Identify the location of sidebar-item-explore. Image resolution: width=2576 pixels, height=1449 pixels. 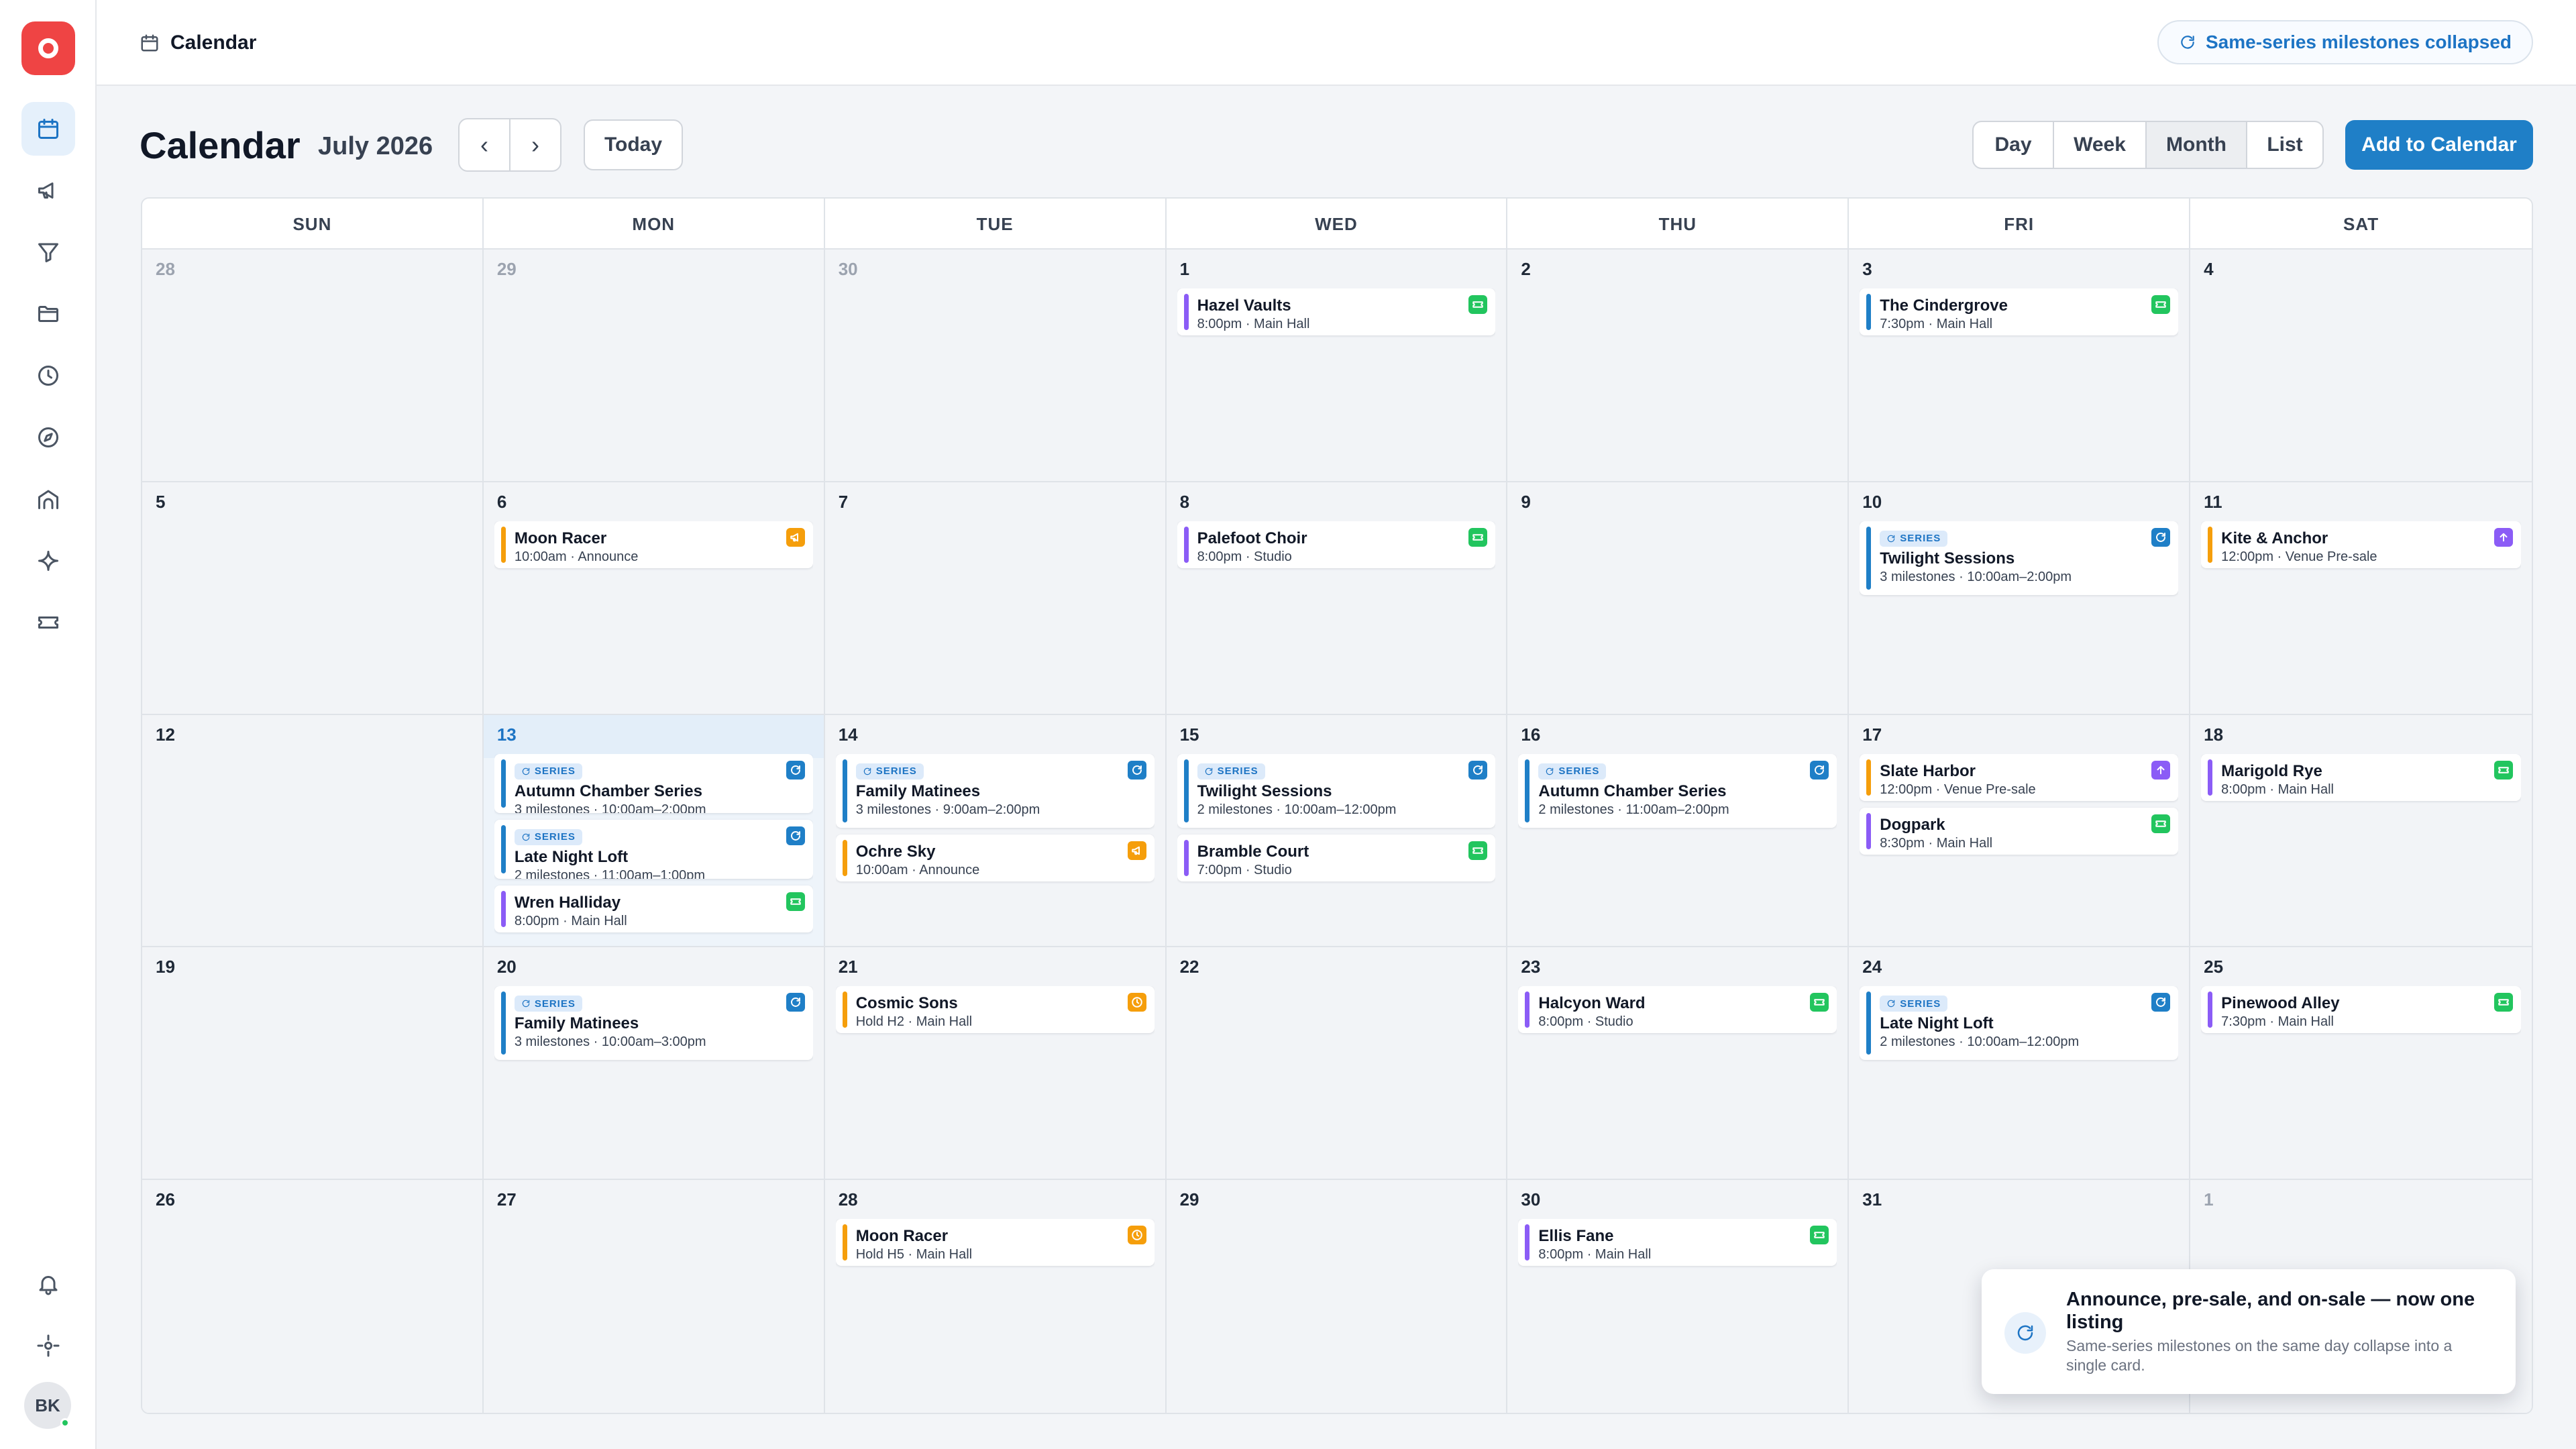
(48, 437).